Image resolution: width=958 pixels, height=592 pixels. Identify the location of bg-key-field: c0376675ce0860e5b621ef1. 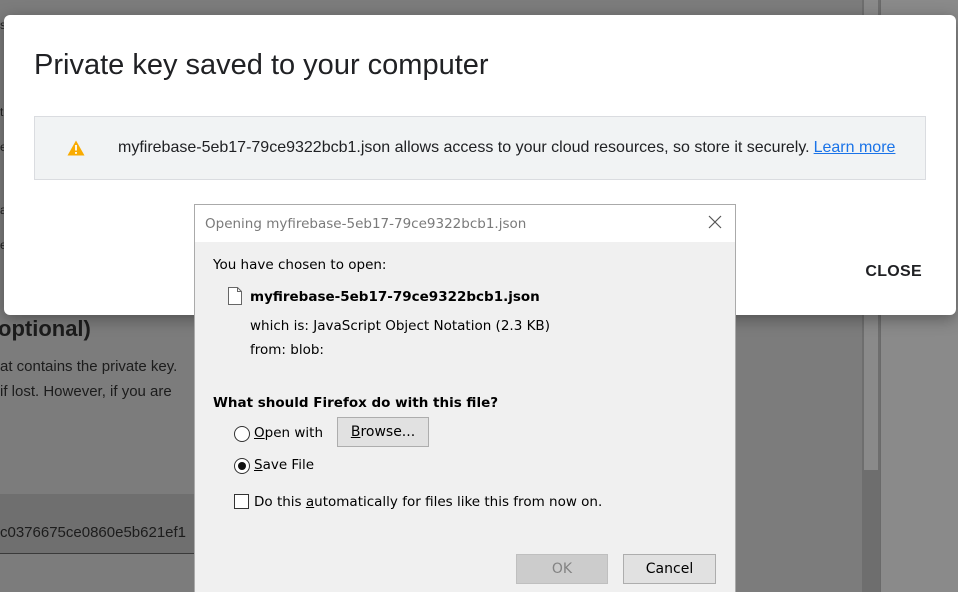
(100, 524).